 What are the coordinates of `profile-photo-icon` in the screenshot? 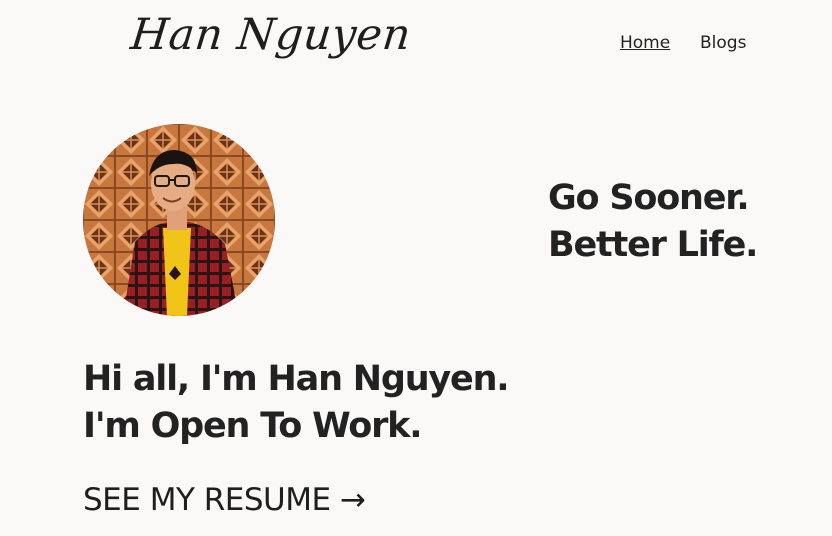 It's located at (179, 220).